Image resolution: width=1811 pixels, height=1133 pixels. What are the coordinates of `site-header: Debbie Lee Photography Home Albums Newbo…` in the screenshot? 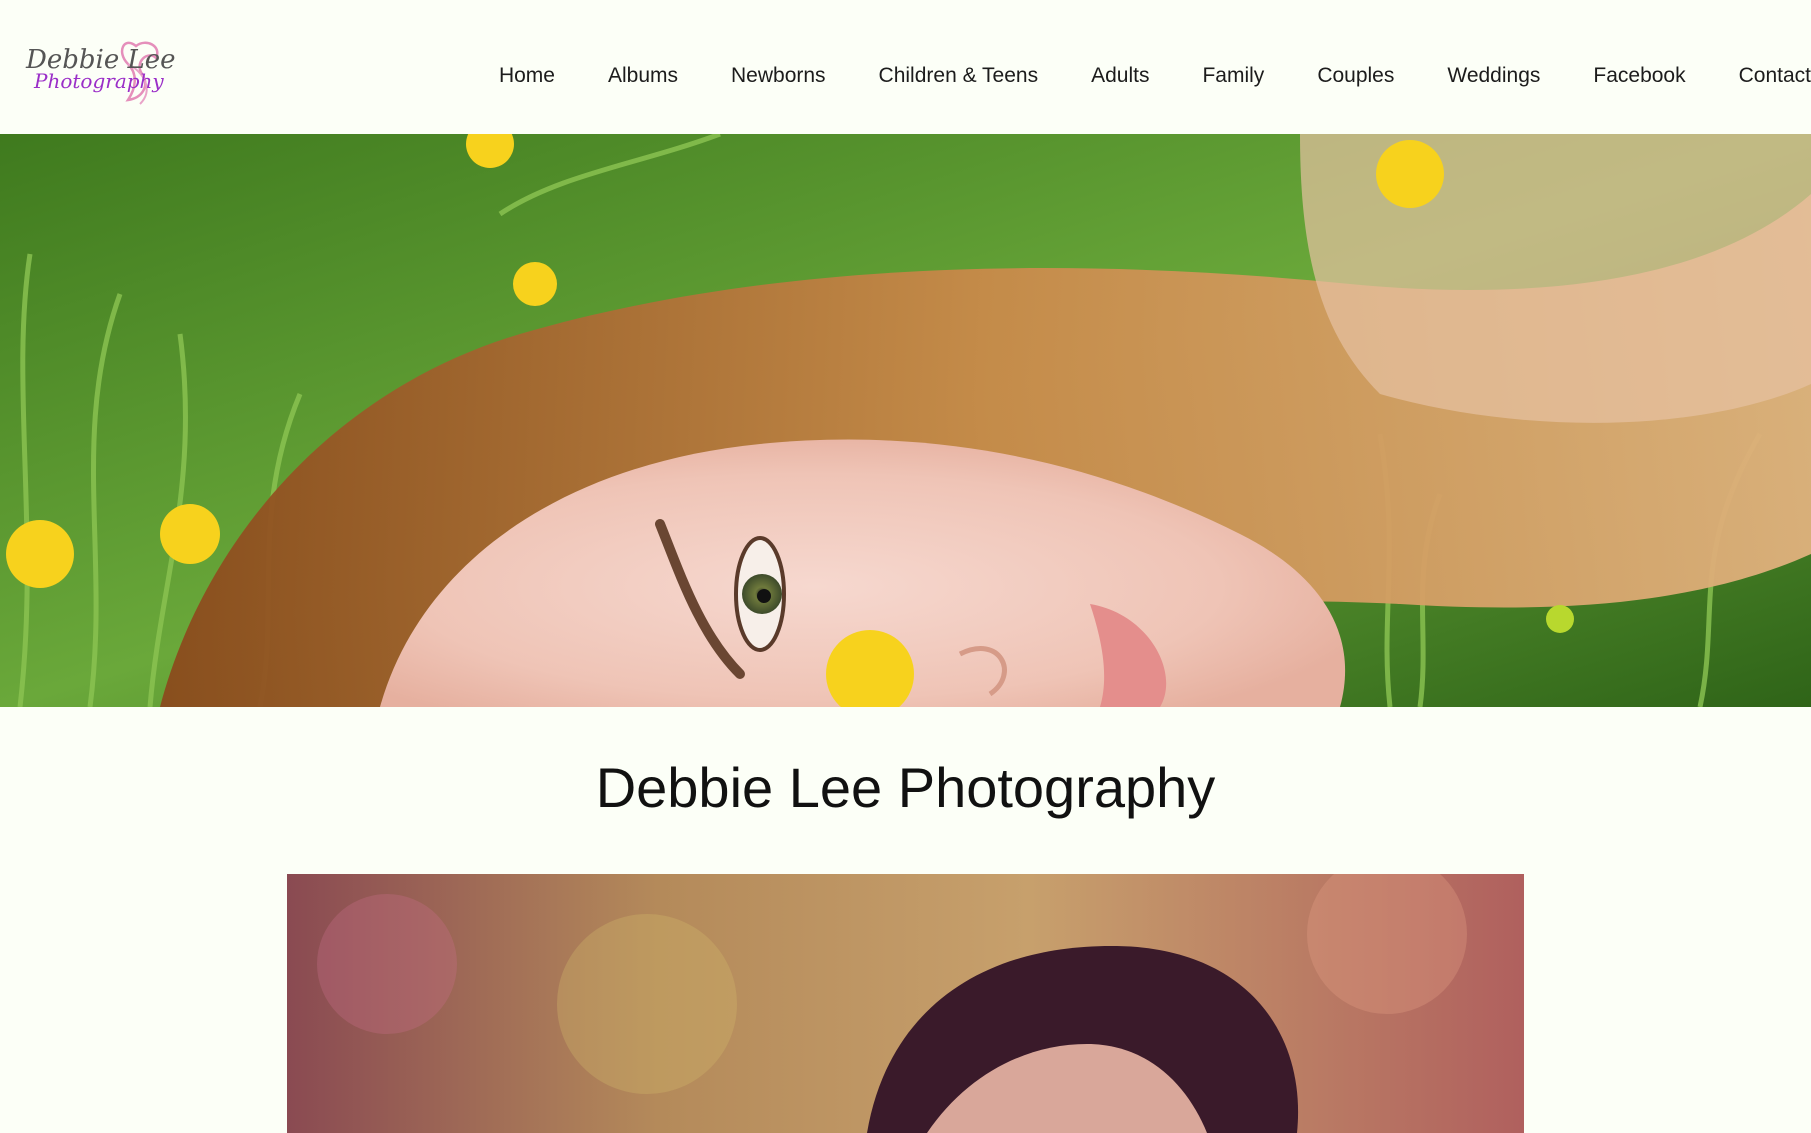 It's located at (905, 67).